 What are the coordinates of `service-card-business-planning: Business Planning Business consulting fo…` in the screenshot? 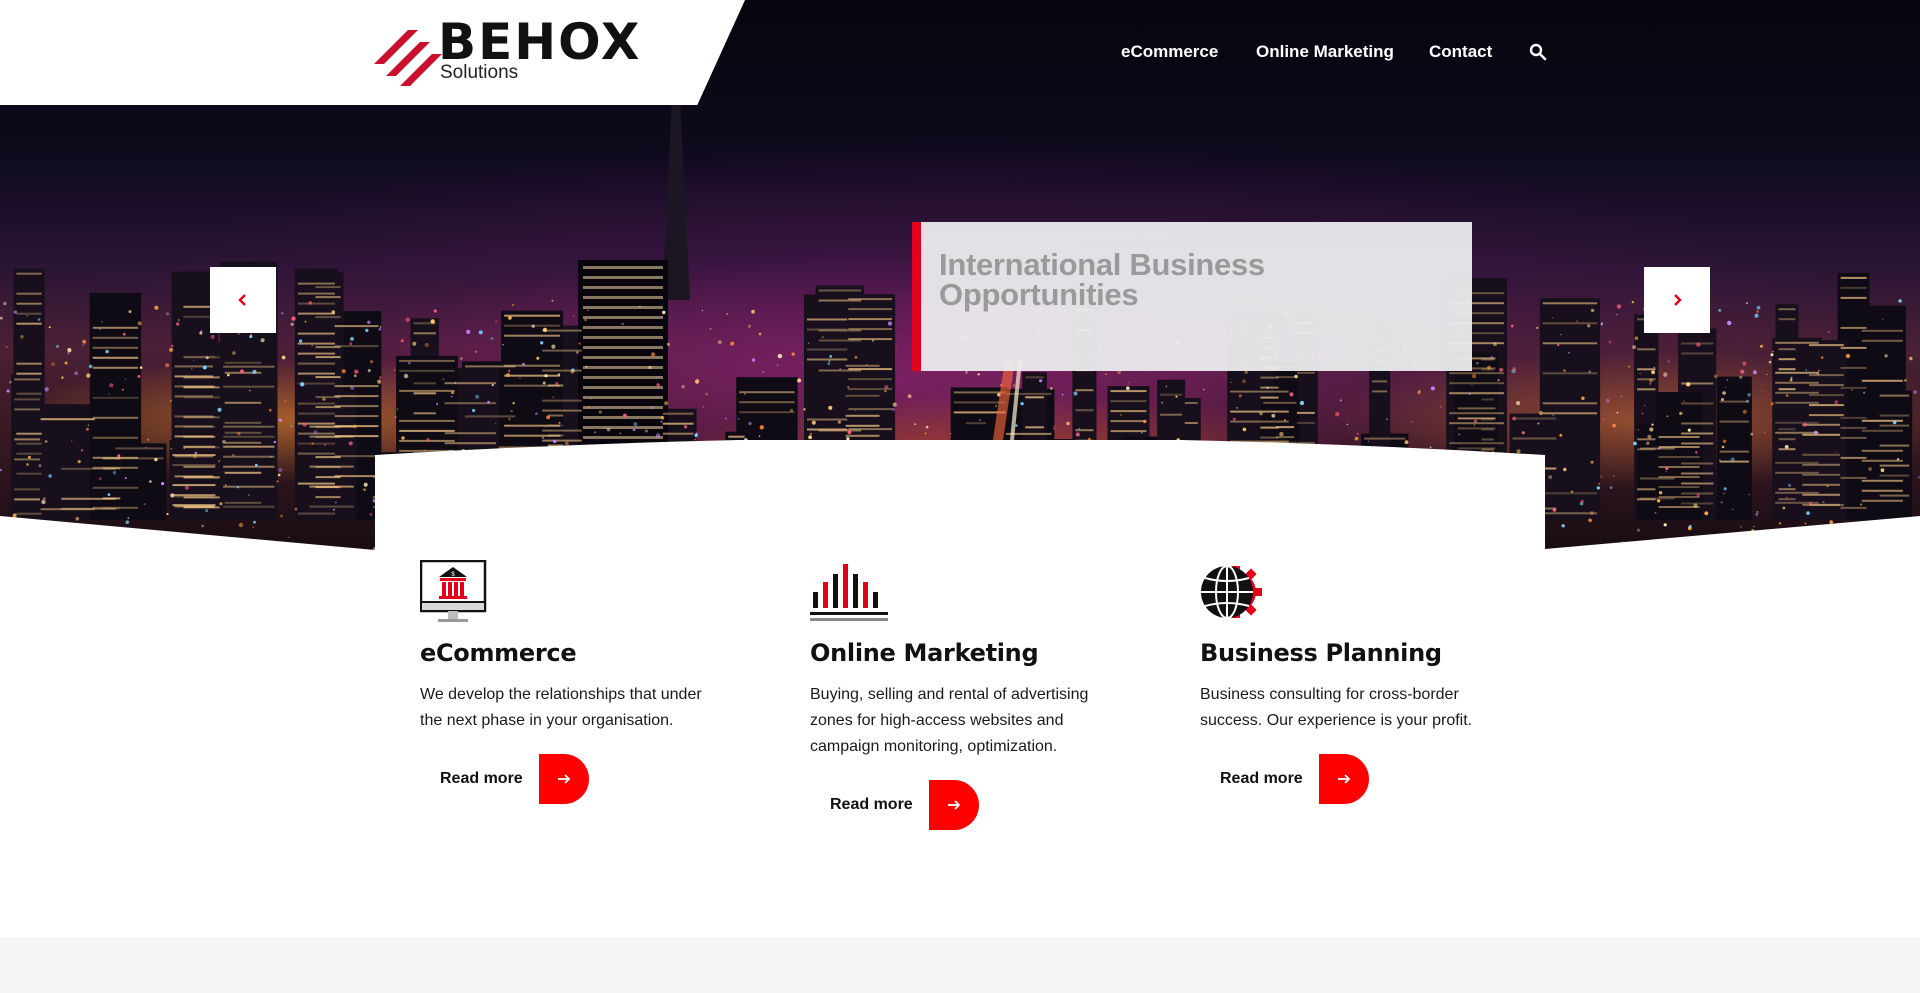 It's located at (1360, 682).